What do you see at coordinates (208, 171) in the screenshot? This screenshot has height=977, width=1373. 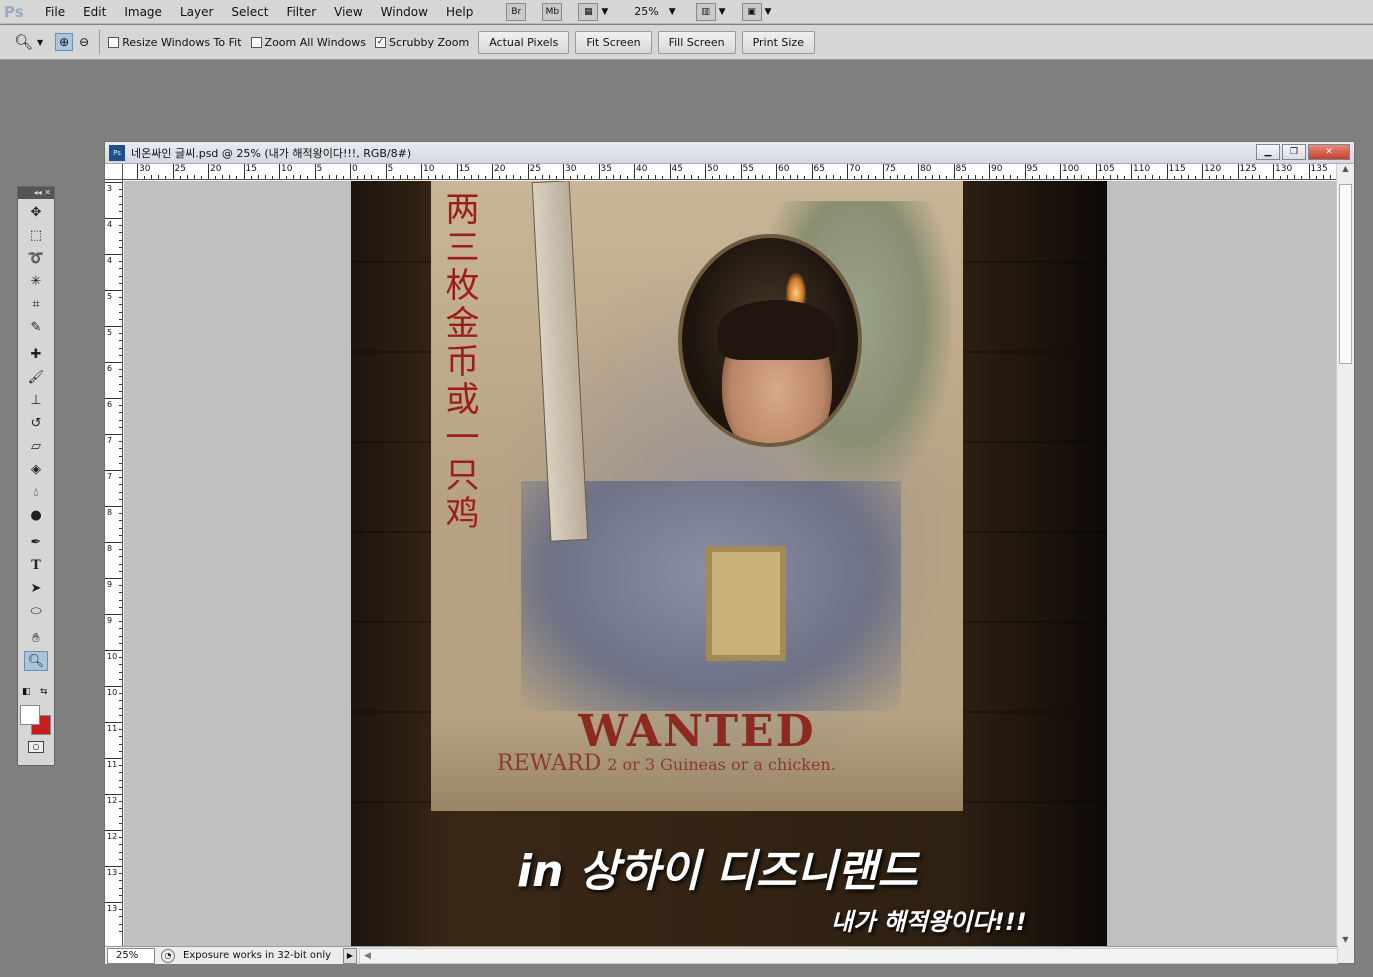 I see `ruler-tick` at bounding box center [208, 171].